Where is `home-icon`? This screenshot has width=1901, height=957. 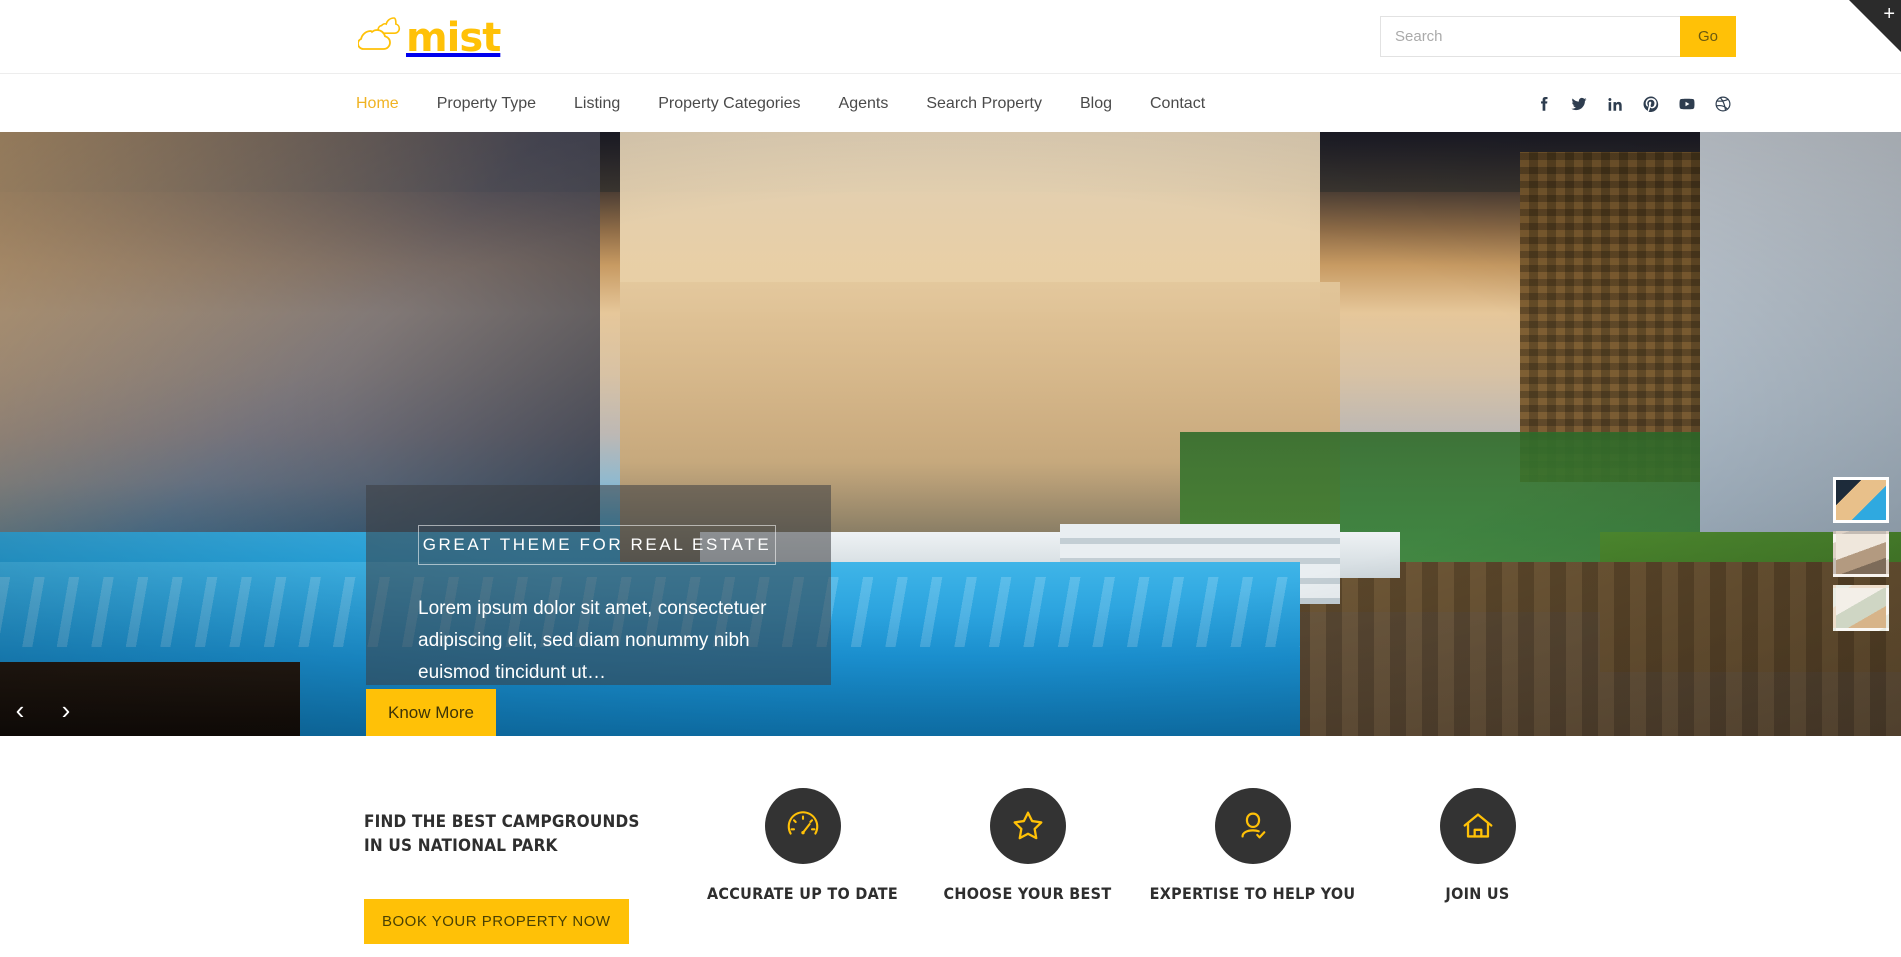 home-icon is located at coordinates (1478, 826).